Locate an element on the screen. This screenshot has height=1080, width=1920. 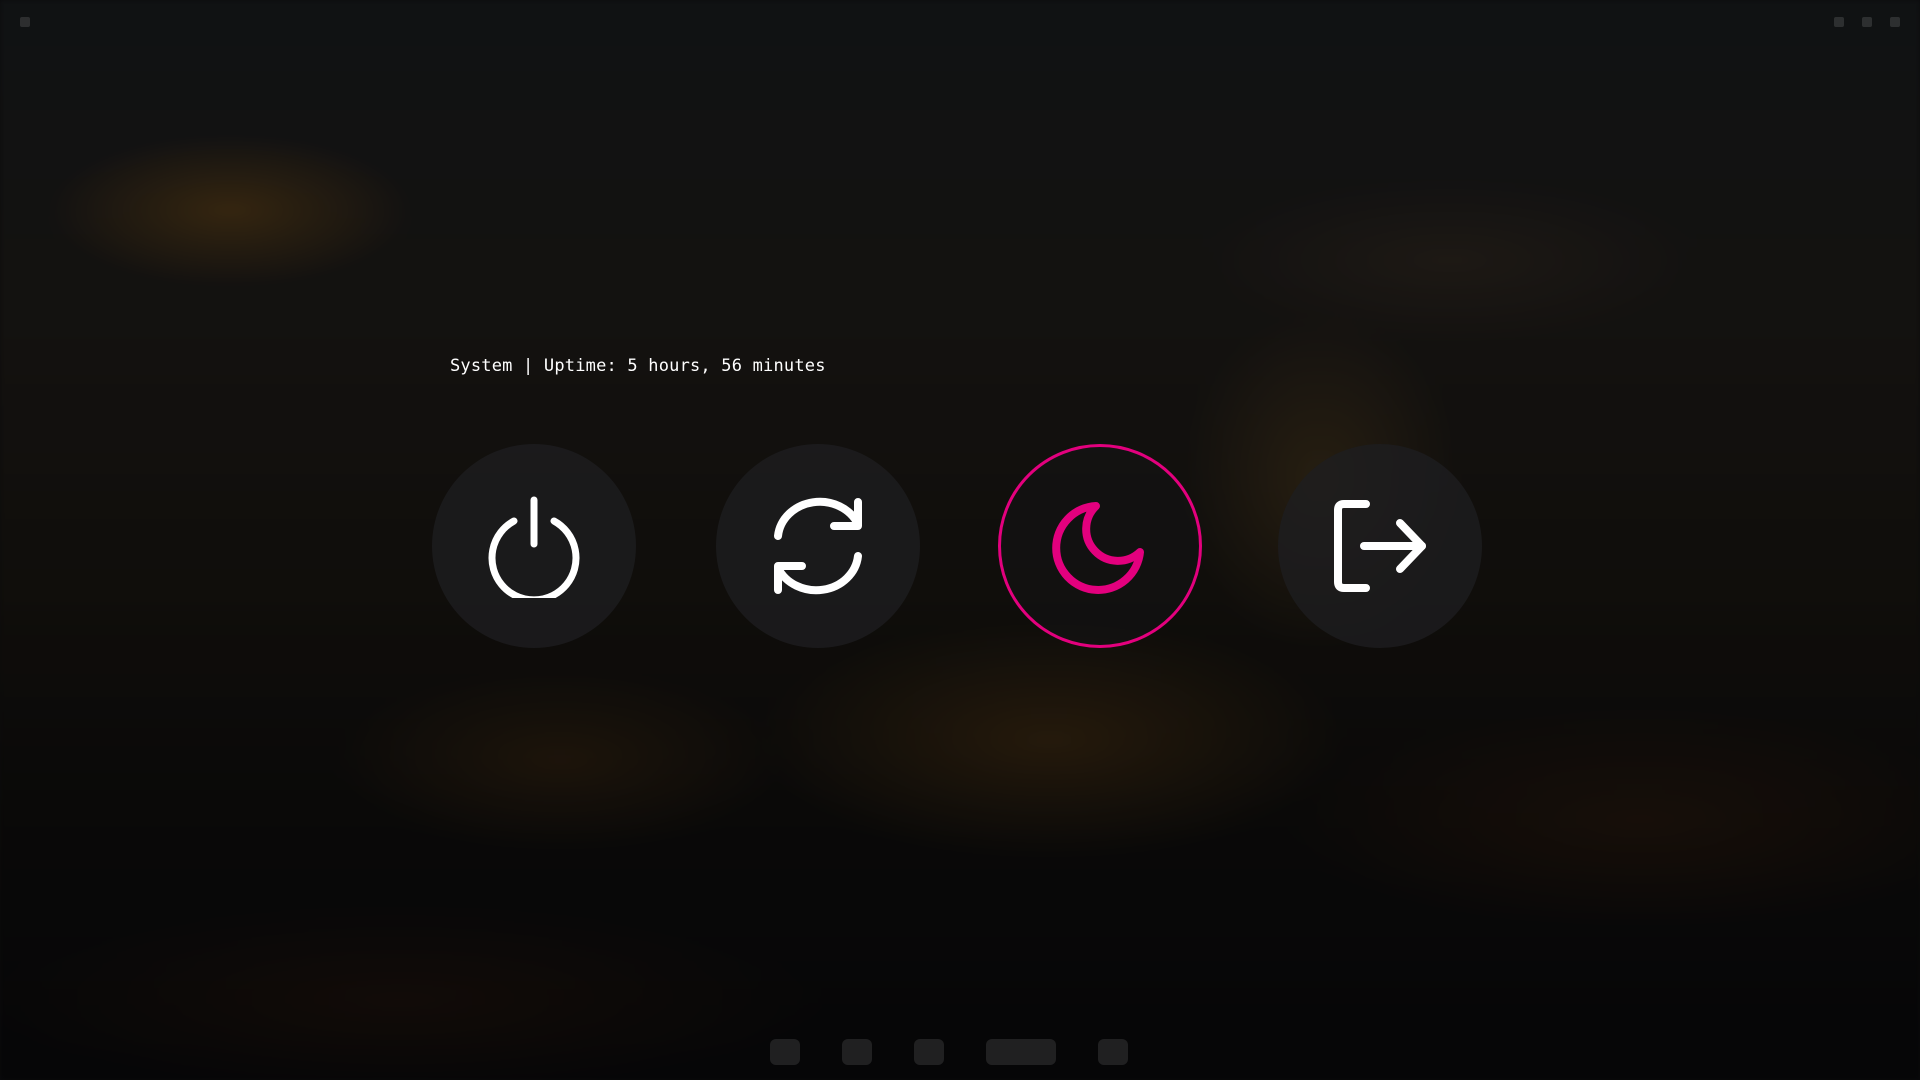
reboot-icon is located at coordinates (818, 546).